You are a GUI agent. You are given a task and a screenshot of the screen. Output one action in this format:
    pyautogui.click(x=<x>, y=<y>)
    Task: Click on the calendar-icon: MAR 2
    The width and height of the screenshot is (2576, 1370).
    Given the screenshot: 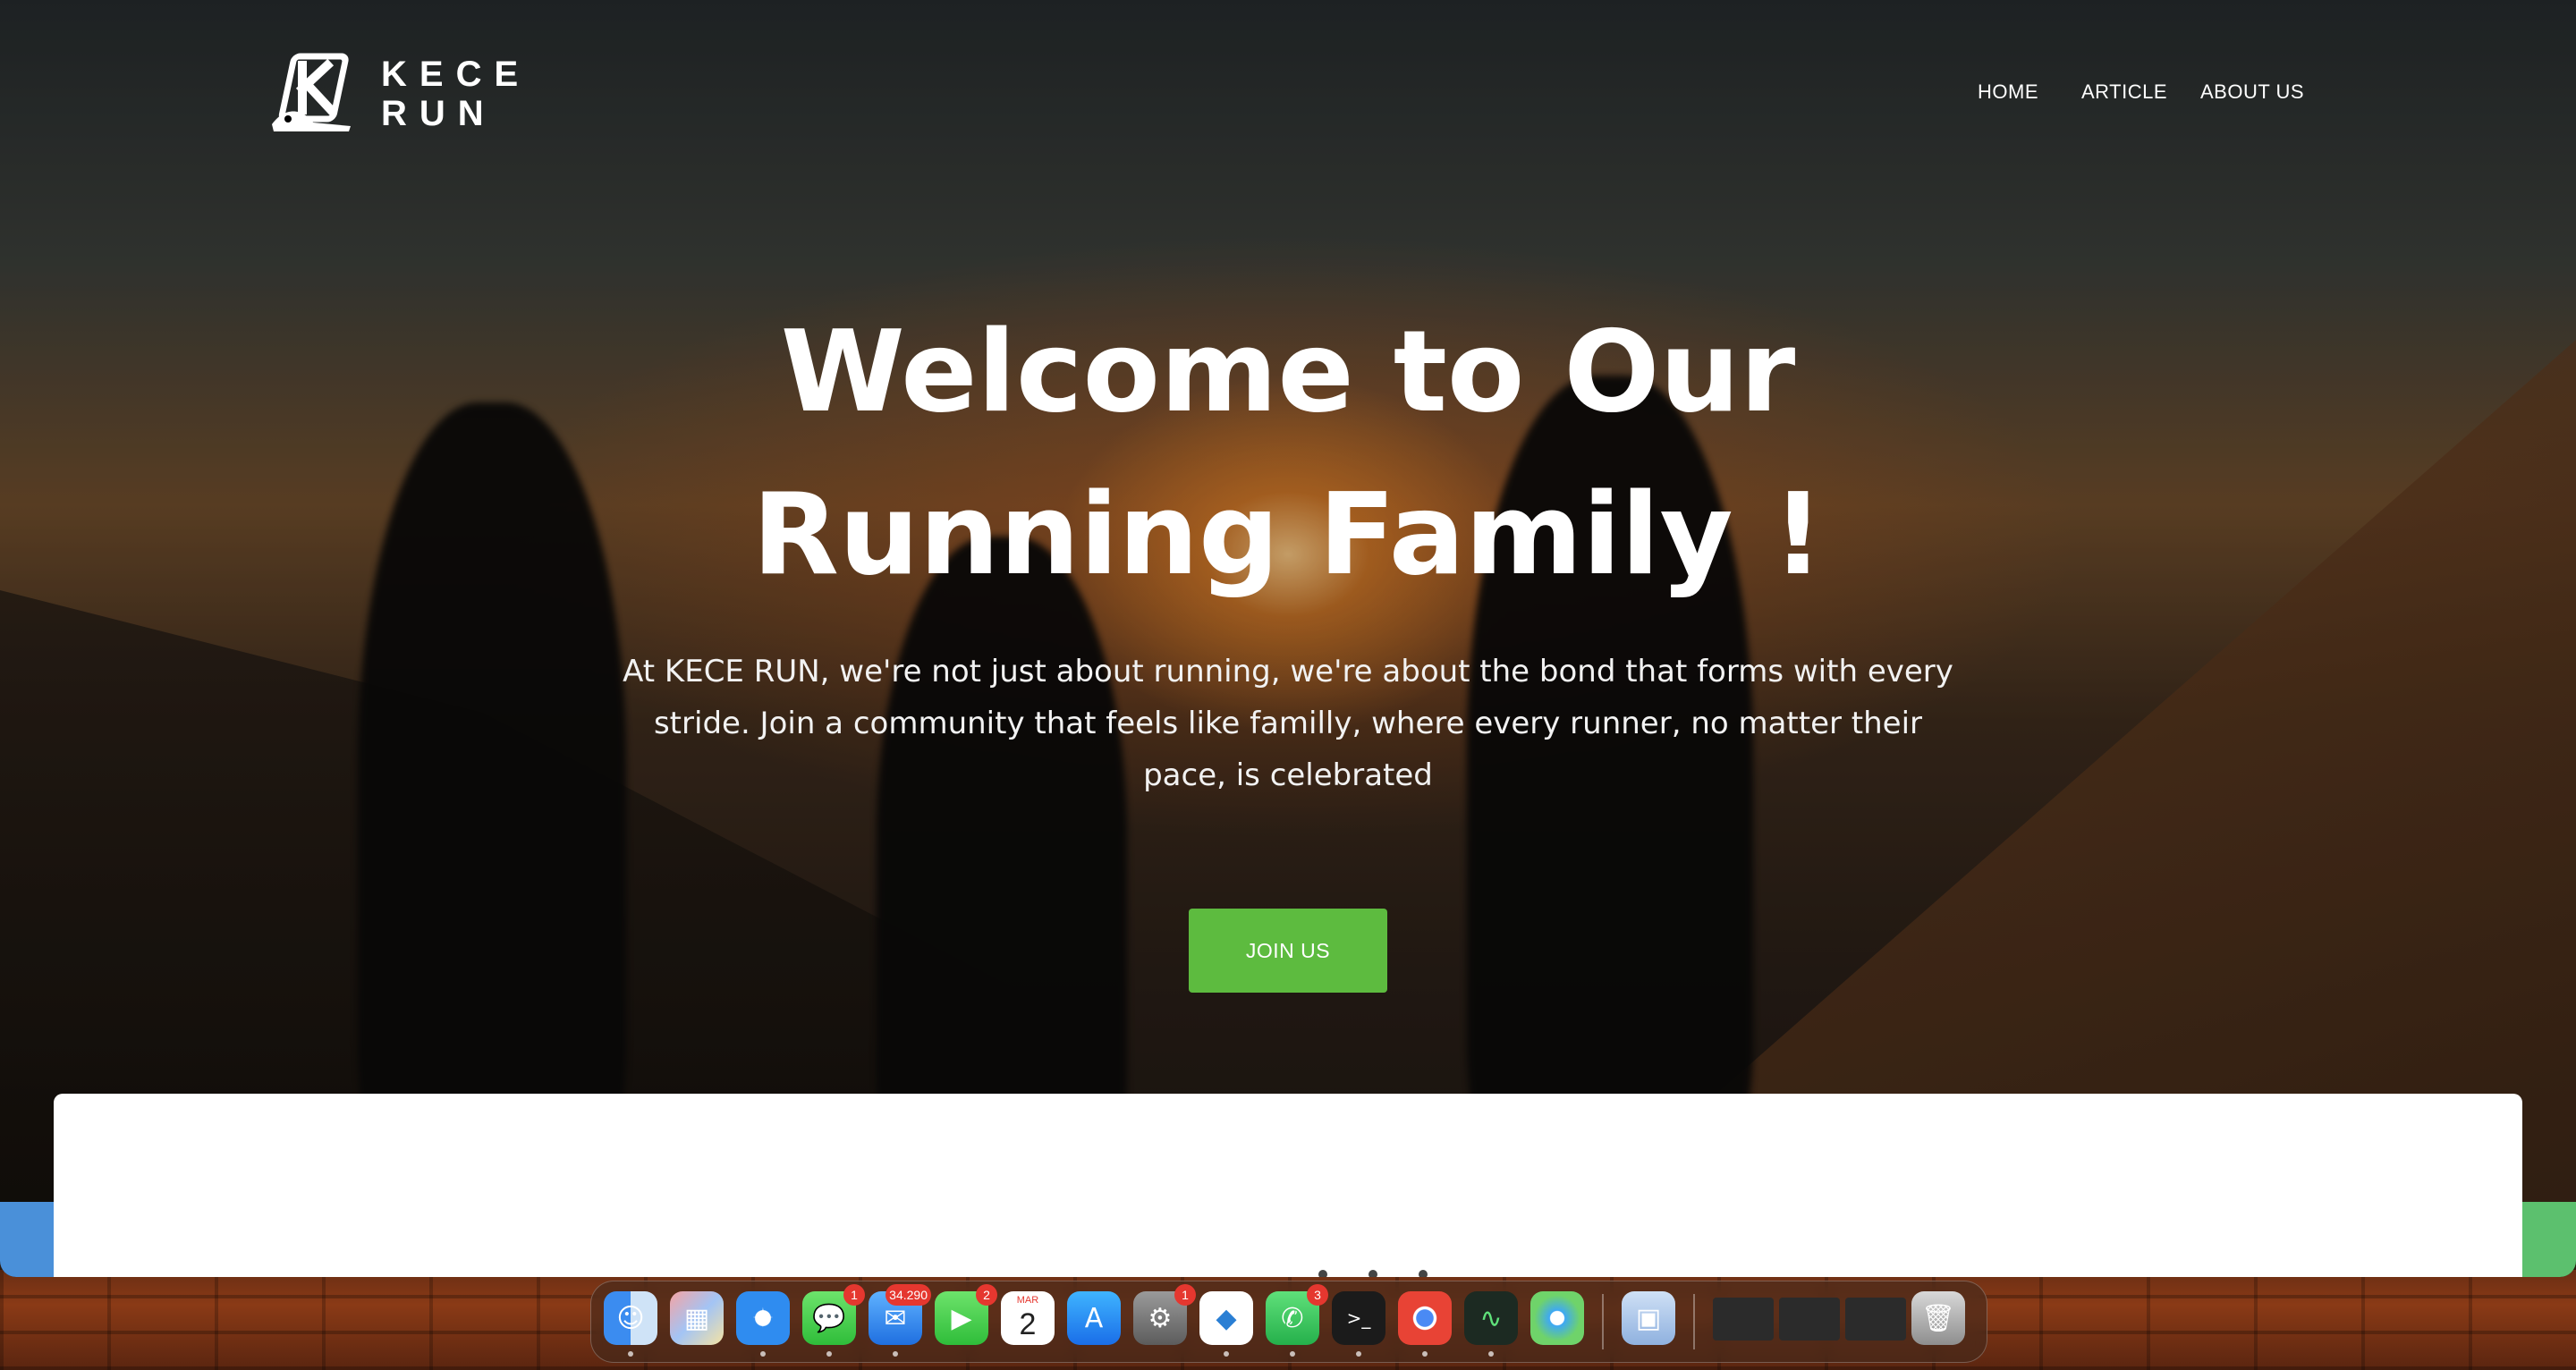 What is the action you would take?
    pyautogui.click(x=1028, y=1318)
    